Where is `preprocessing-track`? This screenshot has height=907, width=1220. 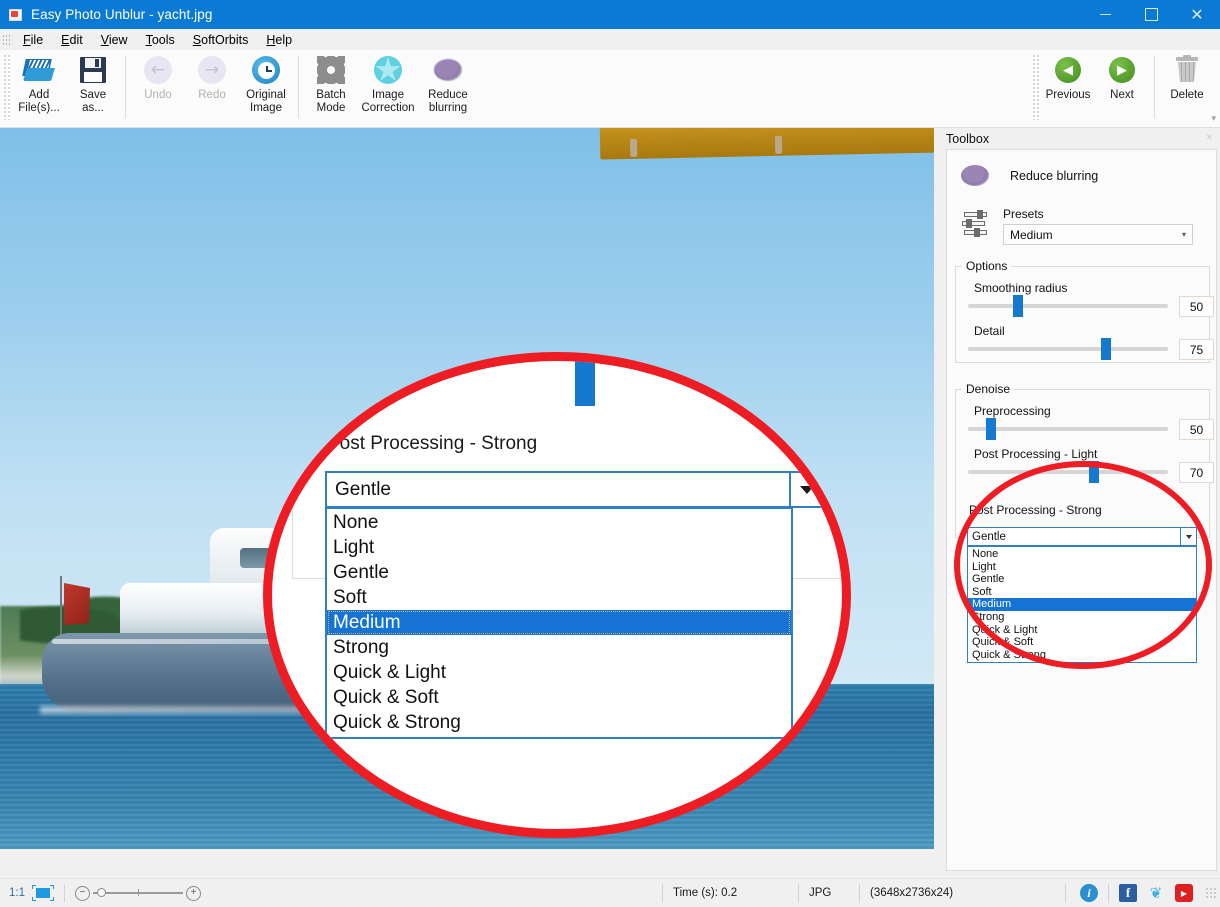 preprocessing-track is located at coordinates (1068, 429).